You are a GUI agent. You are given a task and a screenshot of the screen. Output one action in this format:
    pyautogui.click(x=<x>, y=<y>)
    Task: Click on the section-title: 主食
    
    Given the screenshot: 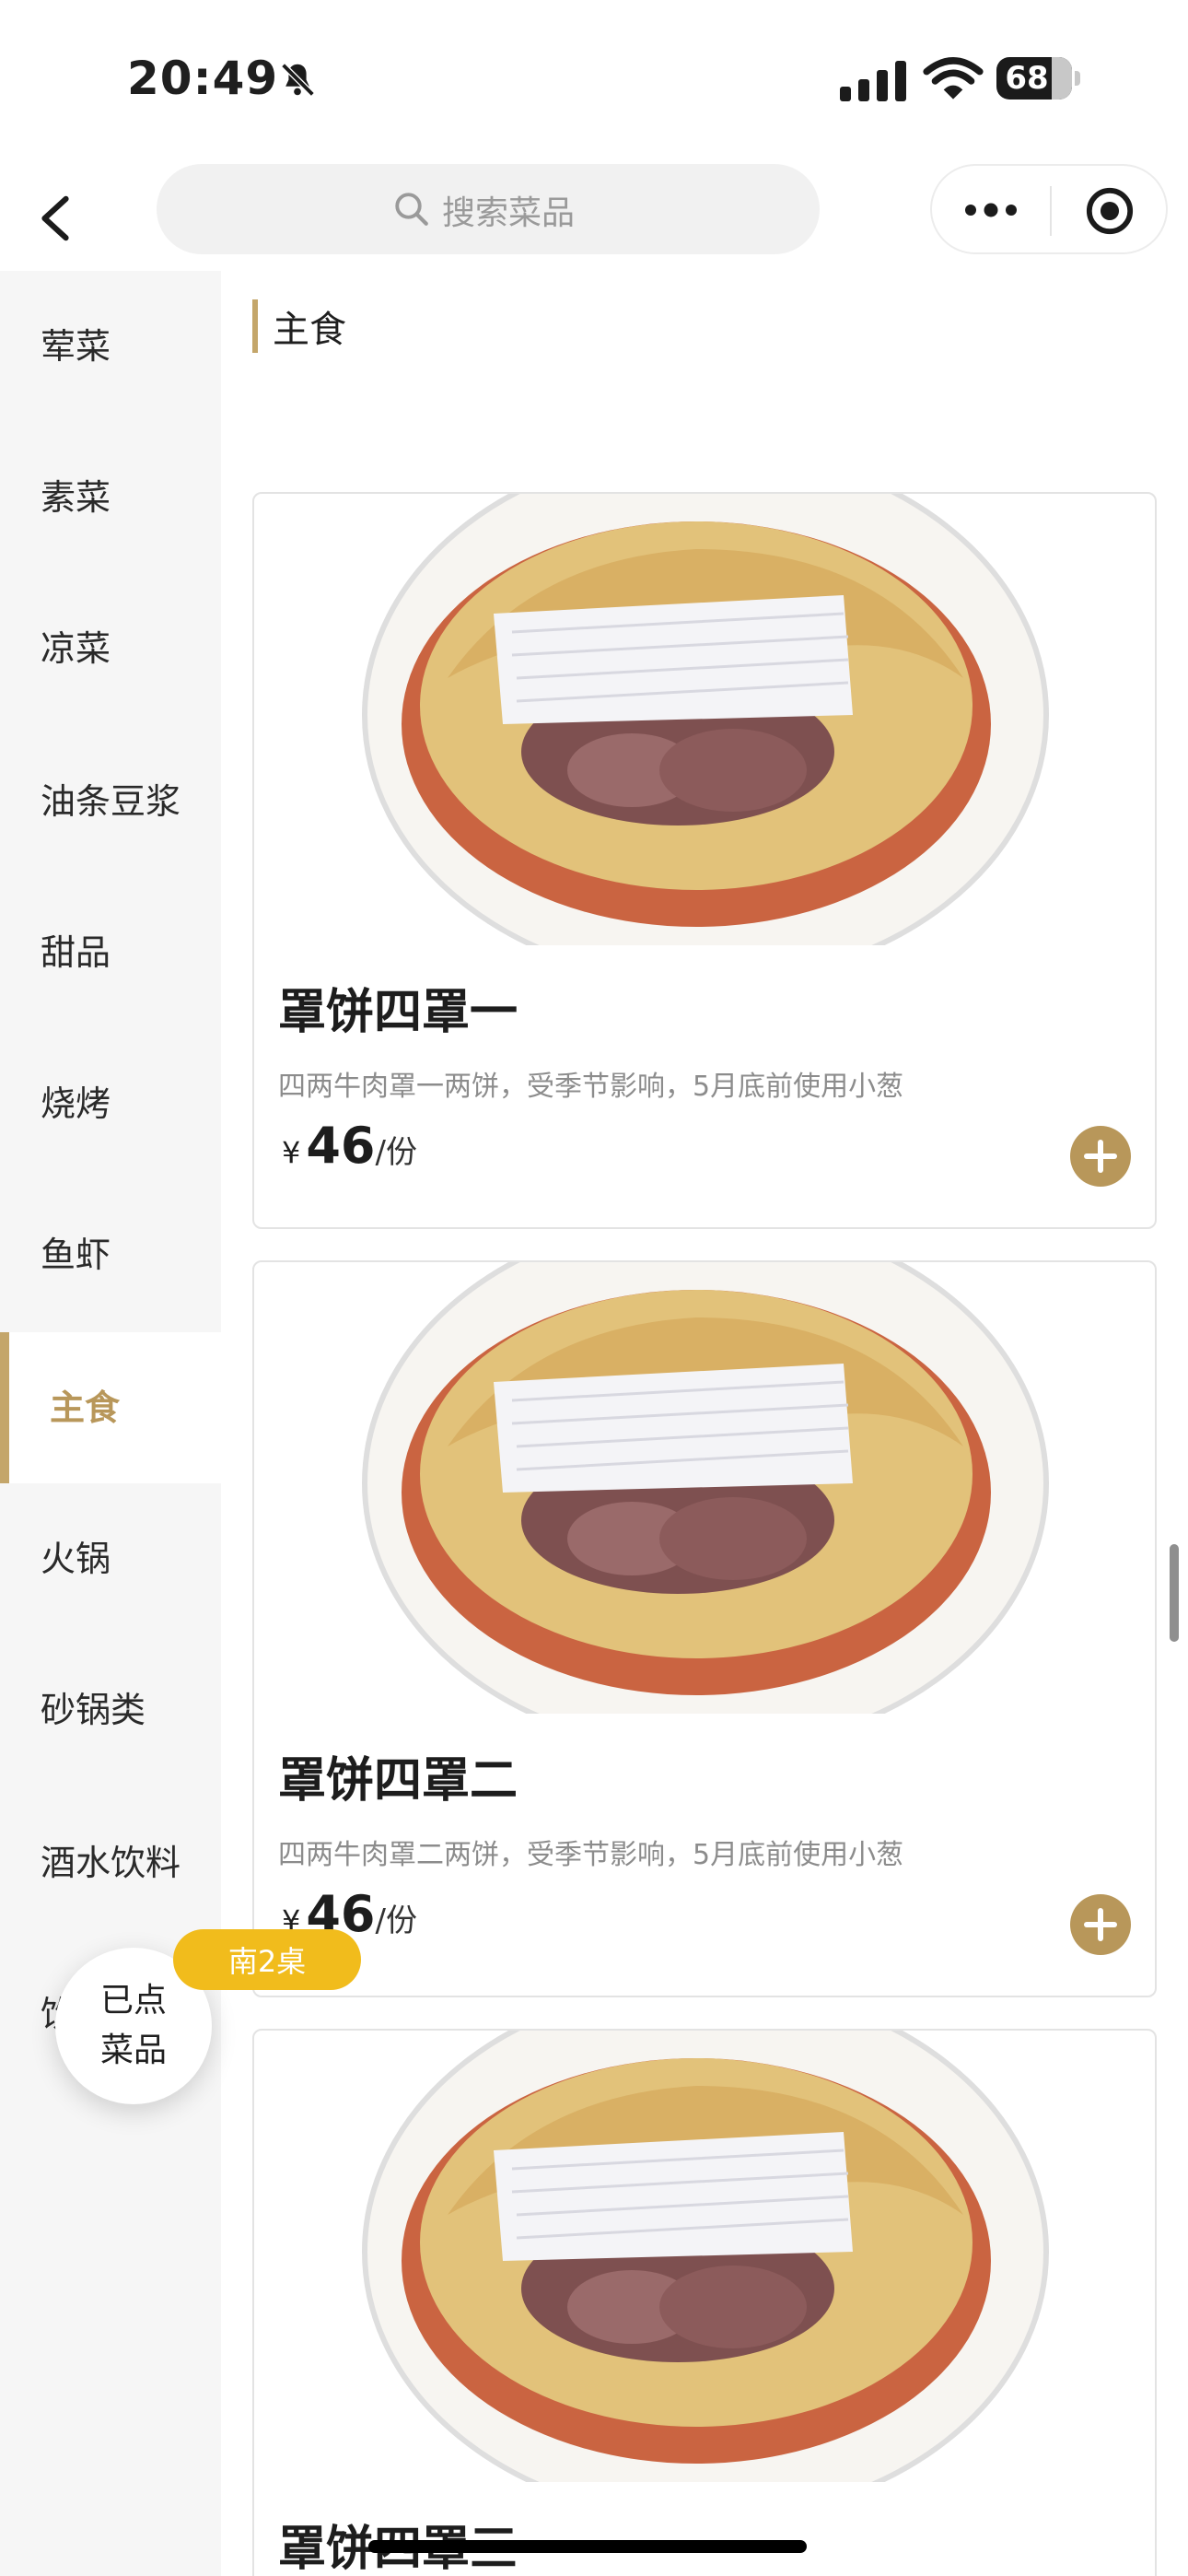 What is the action you would take?
    pyautogui.click(x=309, y=330)
    